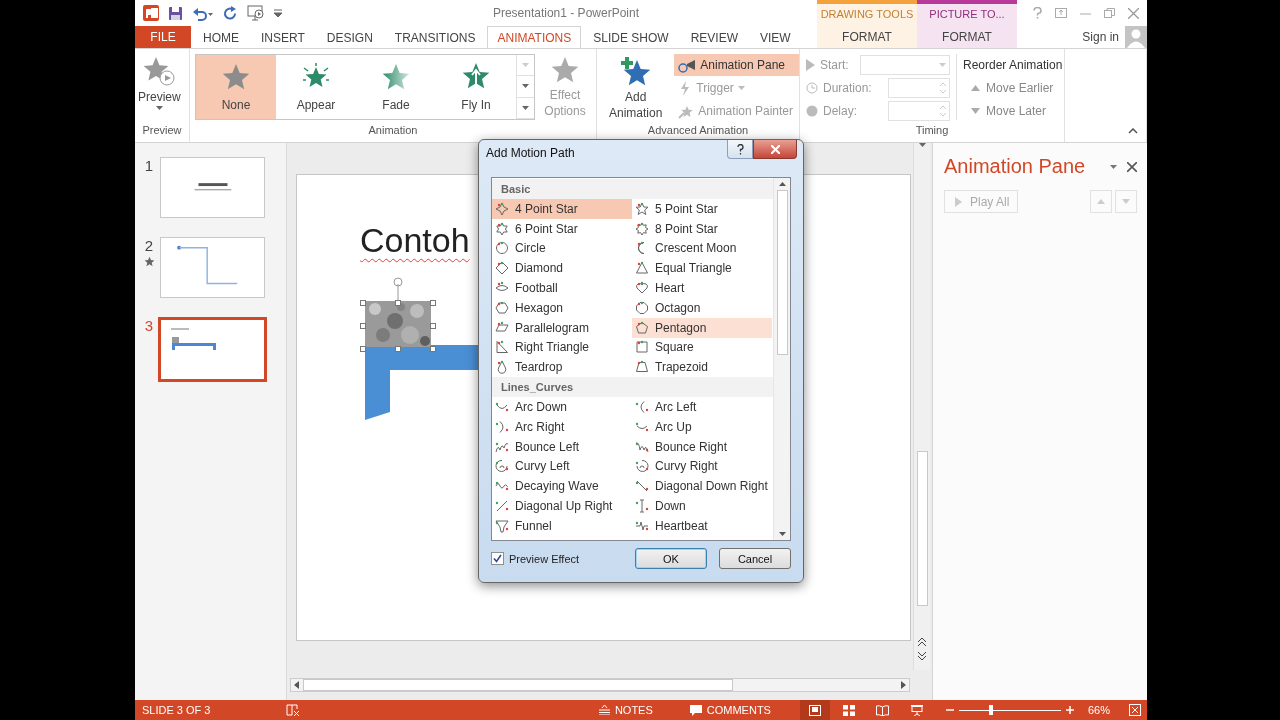 This screenshot has width=1280, height=720. Describe the element at coordinates (562, 268) in the screenshot. I see `motion-path-option: Diamond` at that location.